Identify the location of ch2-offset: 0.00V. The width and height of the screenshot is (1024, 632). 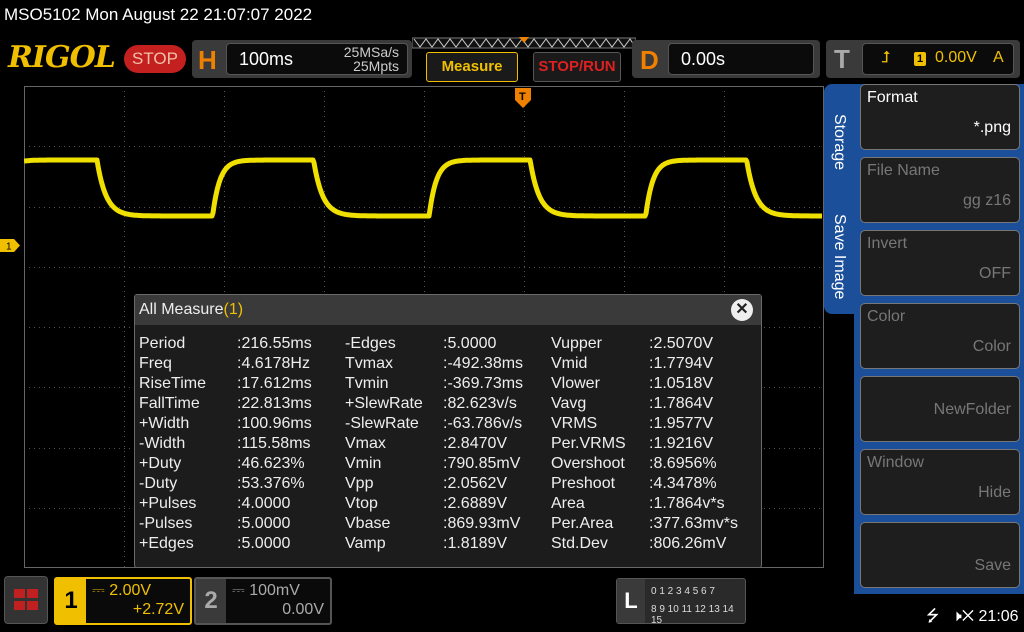
(303, 609).